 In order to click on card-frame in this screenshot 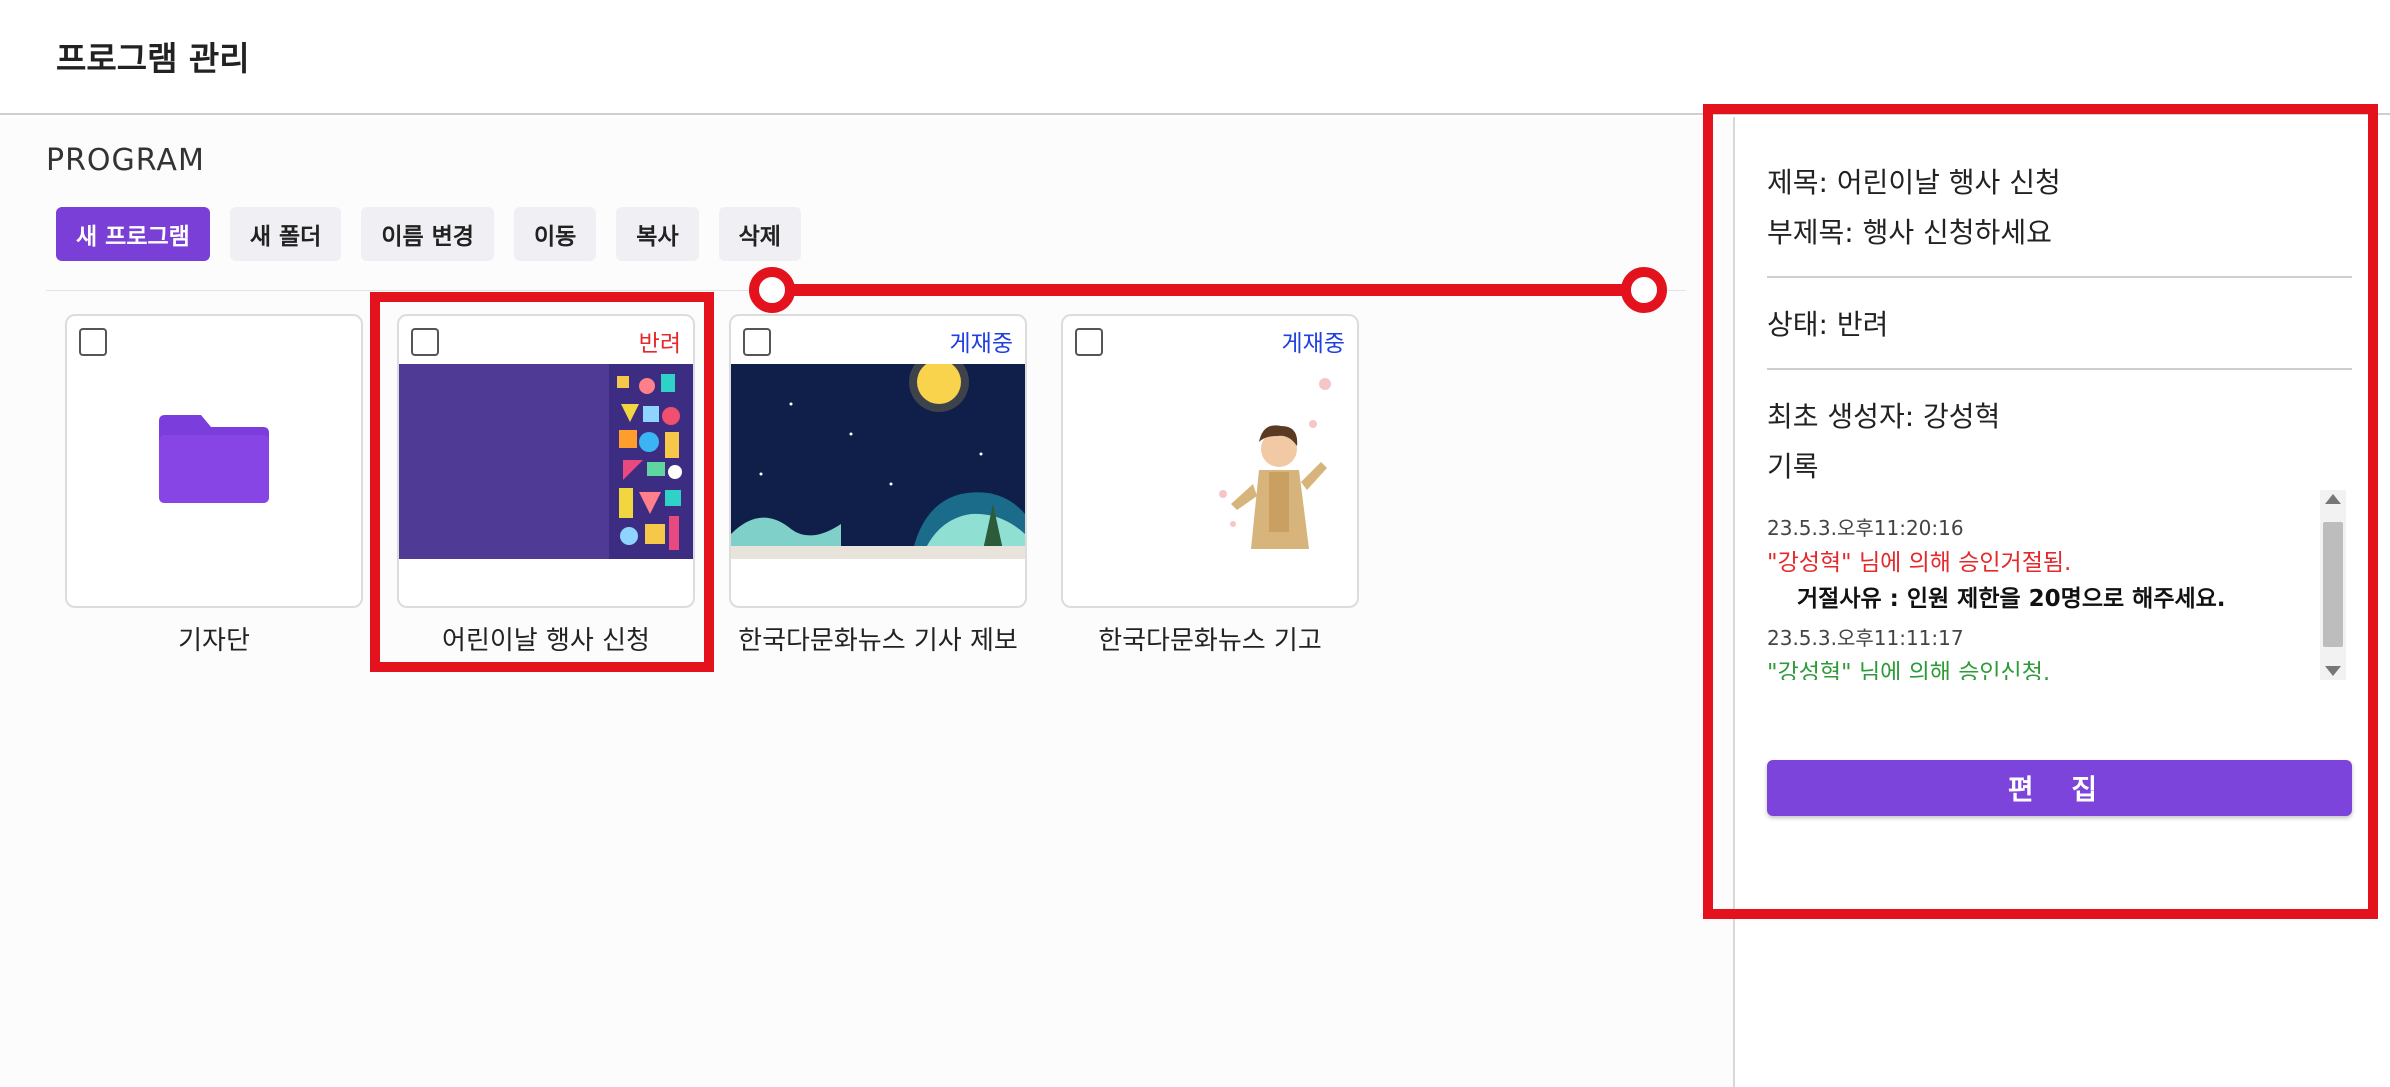, I will do `click(214, 461)`.